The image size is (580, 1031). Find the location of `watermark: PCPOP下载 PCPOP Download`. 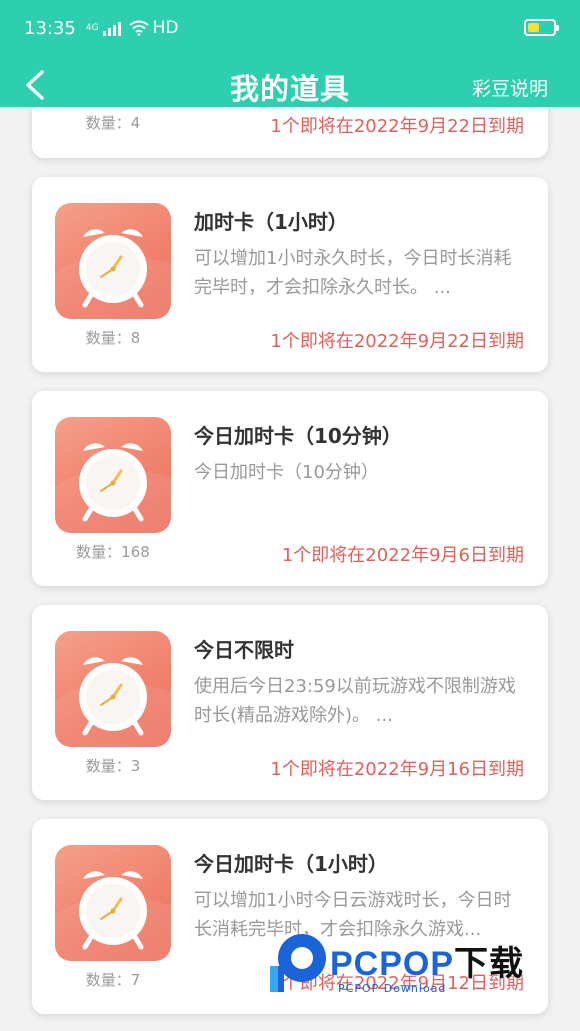

watermark: PCPOP下载 PCPOP Download is located at coordinates (418, 970).